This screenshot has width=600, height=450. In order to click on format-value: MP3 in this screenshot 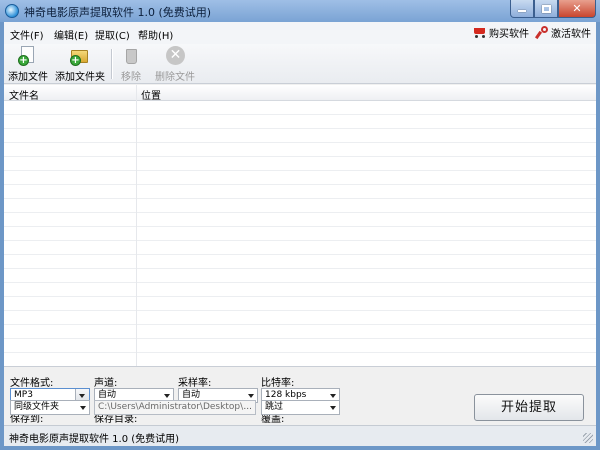, I will do `click(23, 395)`.